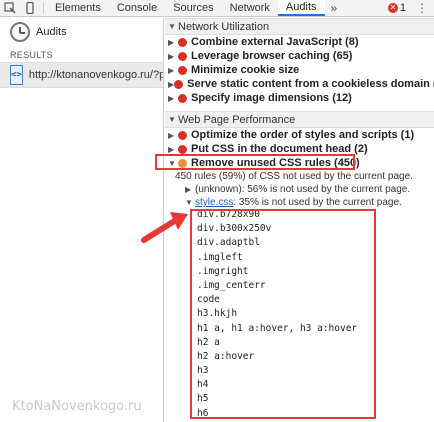 The image size is (434, 422). What do you see at coordinates (299, 26) in the screenshot?
I see `section-network-utilization: ▼ Network Utilization` at bounding box center [299, 26].